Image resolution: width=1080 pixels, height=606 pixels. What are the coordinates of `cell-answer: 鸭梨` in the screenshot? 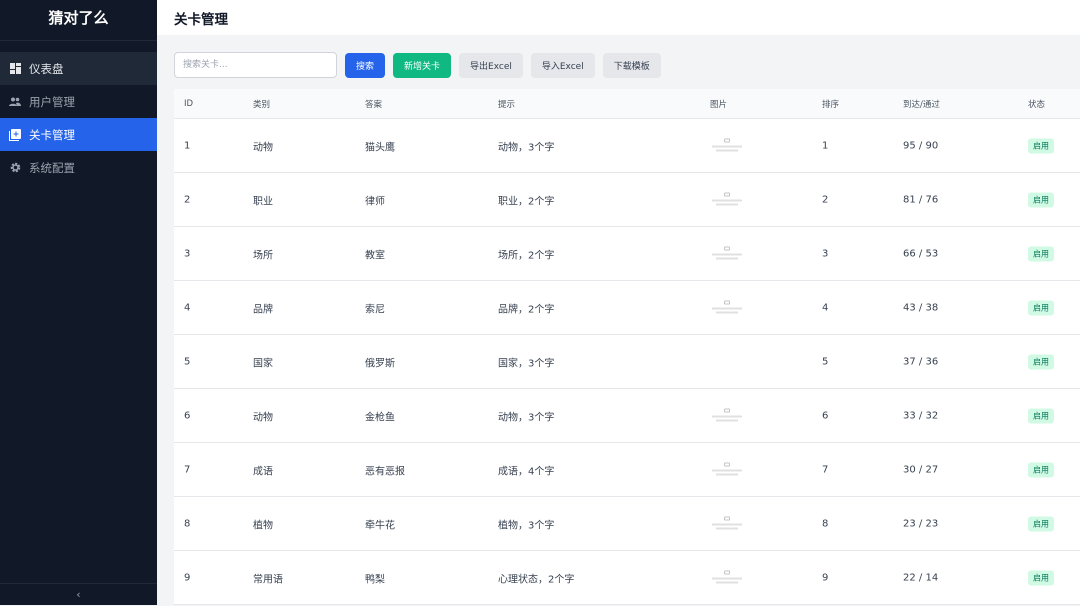 It's located at (375, 579).